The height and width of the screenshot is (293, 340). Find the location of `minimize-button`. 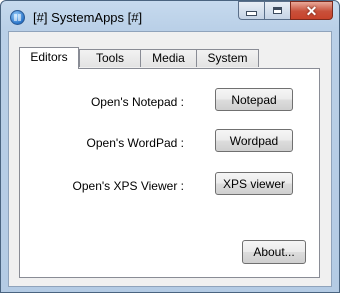

minimize-button is located at coordinates (251, 10).